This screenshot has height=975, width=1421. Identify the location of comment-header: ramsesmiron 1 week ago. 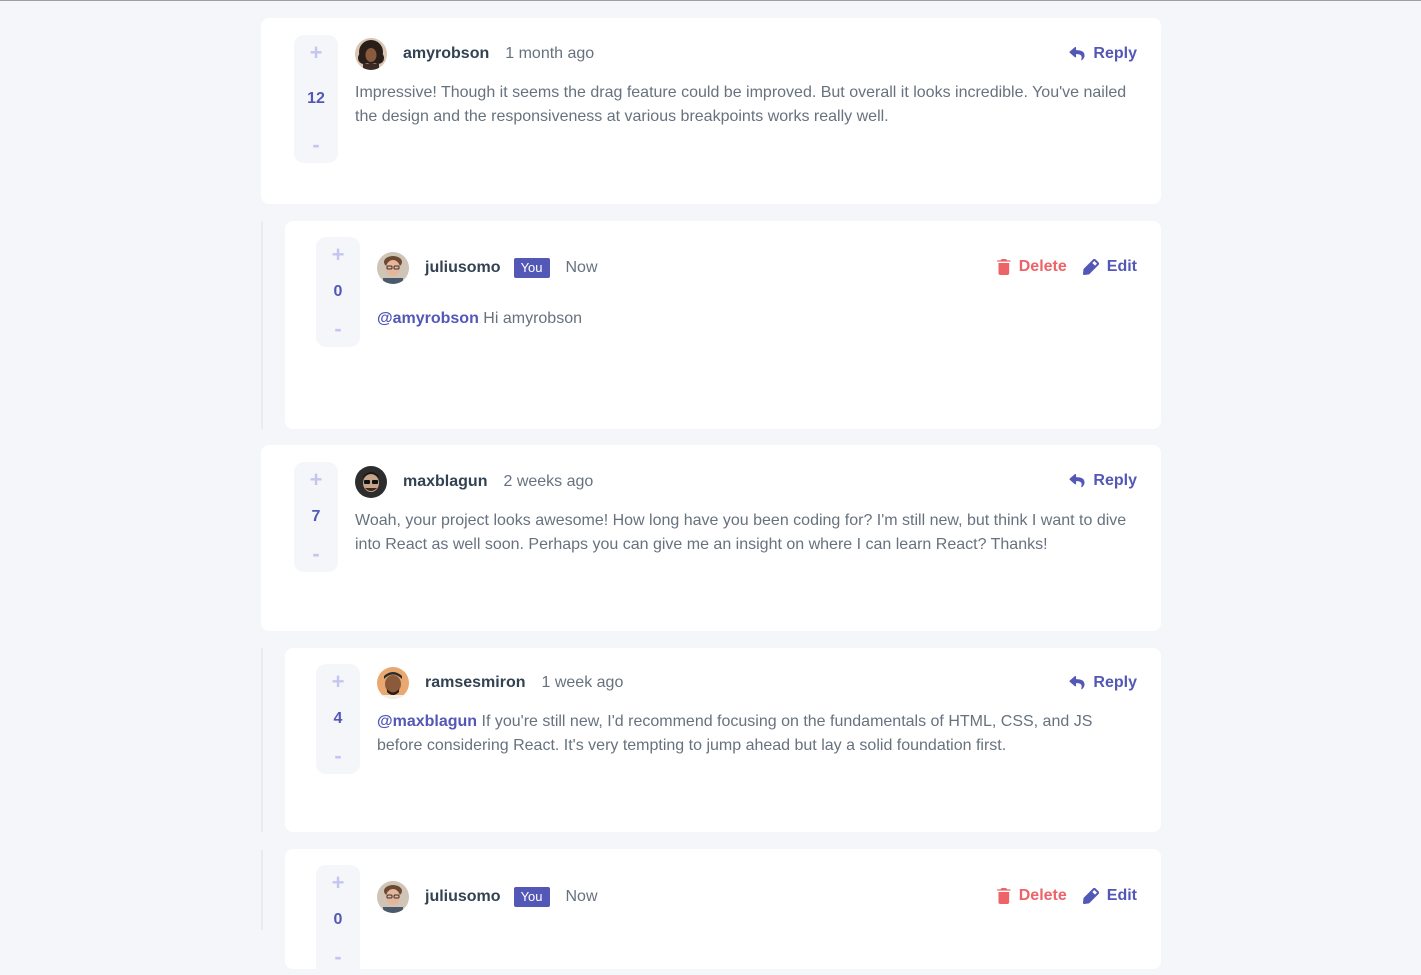
(500, 683).